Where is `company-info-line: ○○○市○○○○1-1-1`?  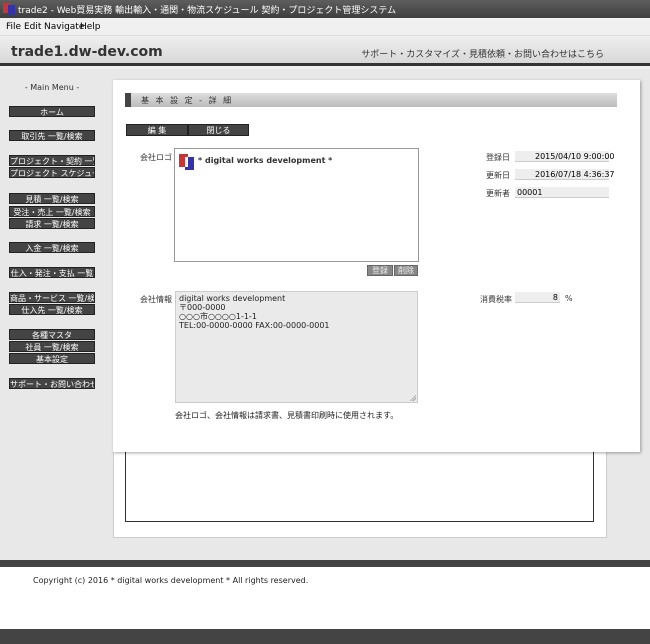 company-info-line: ○○○市○○○○1-1-1 is located at coordinates (218, 316).